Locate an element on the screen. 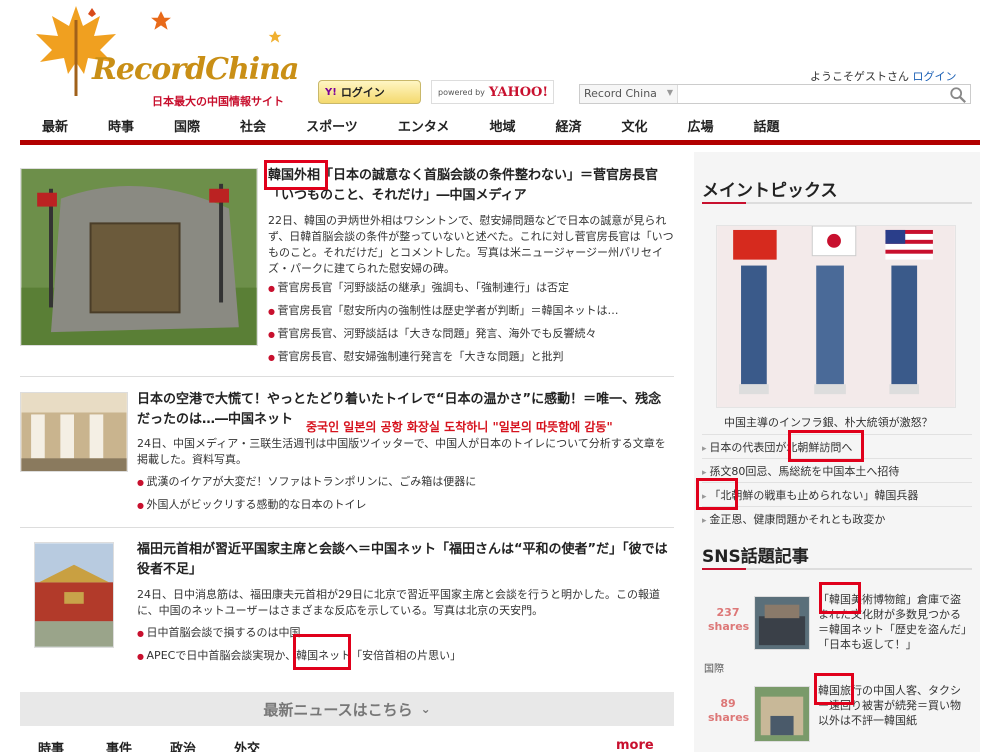  login-link: ログイン is located at coordinates (935, 76).